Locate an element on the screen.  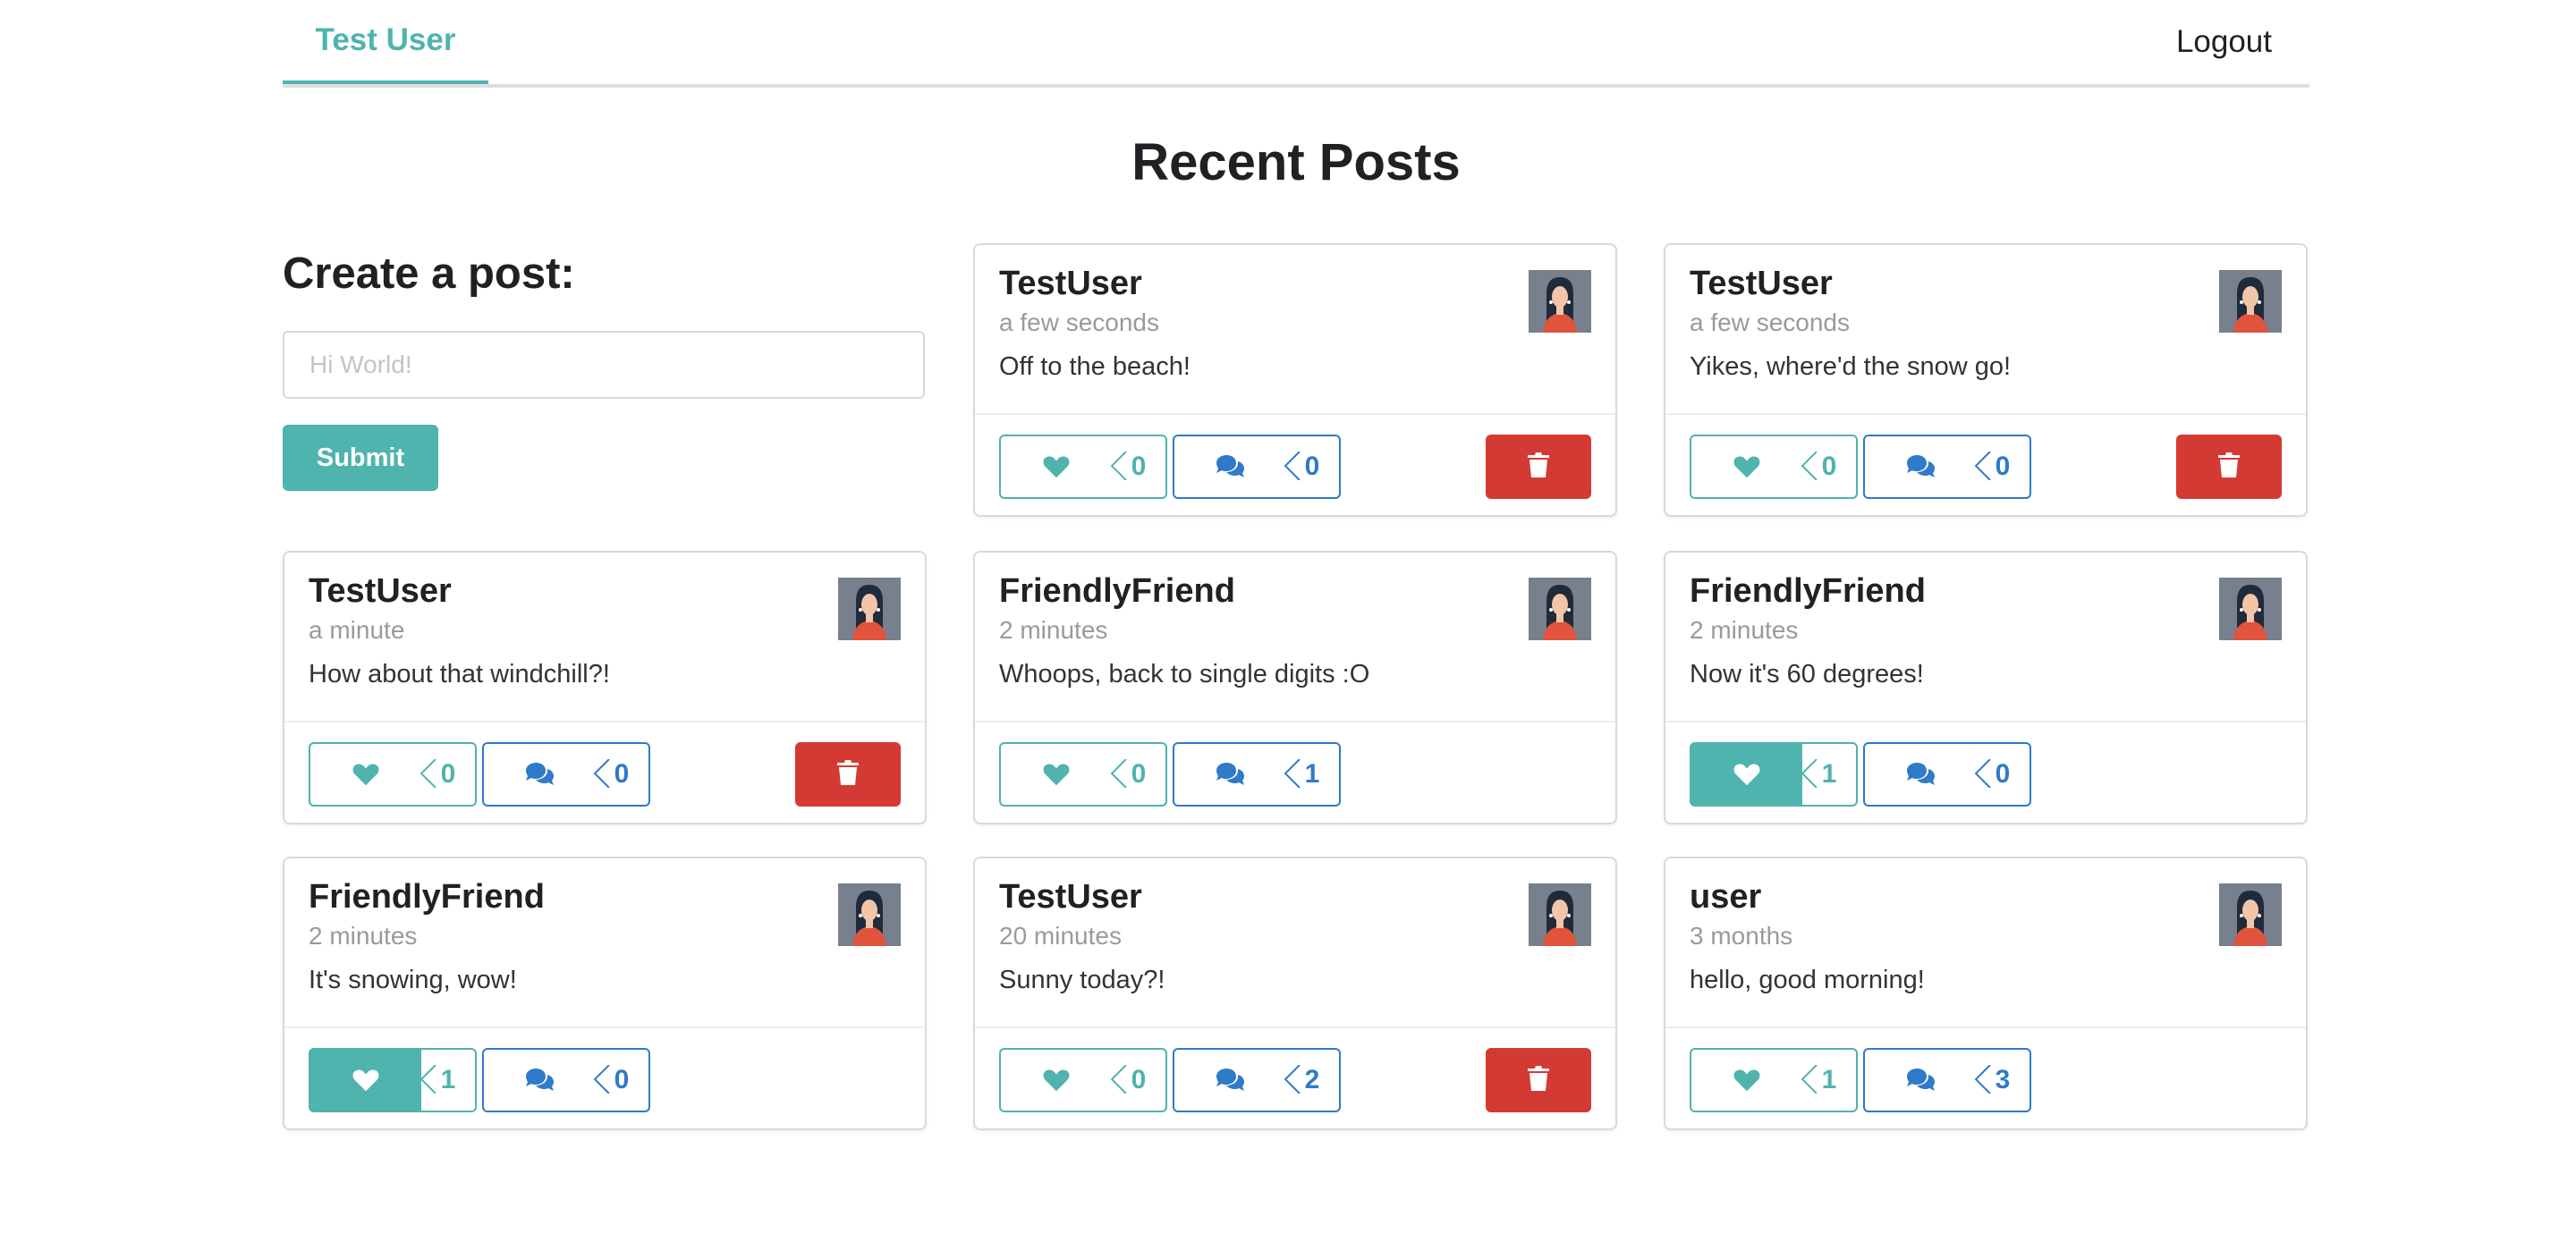
comment-count-value: 1 is located at coordinates (1312, 774).